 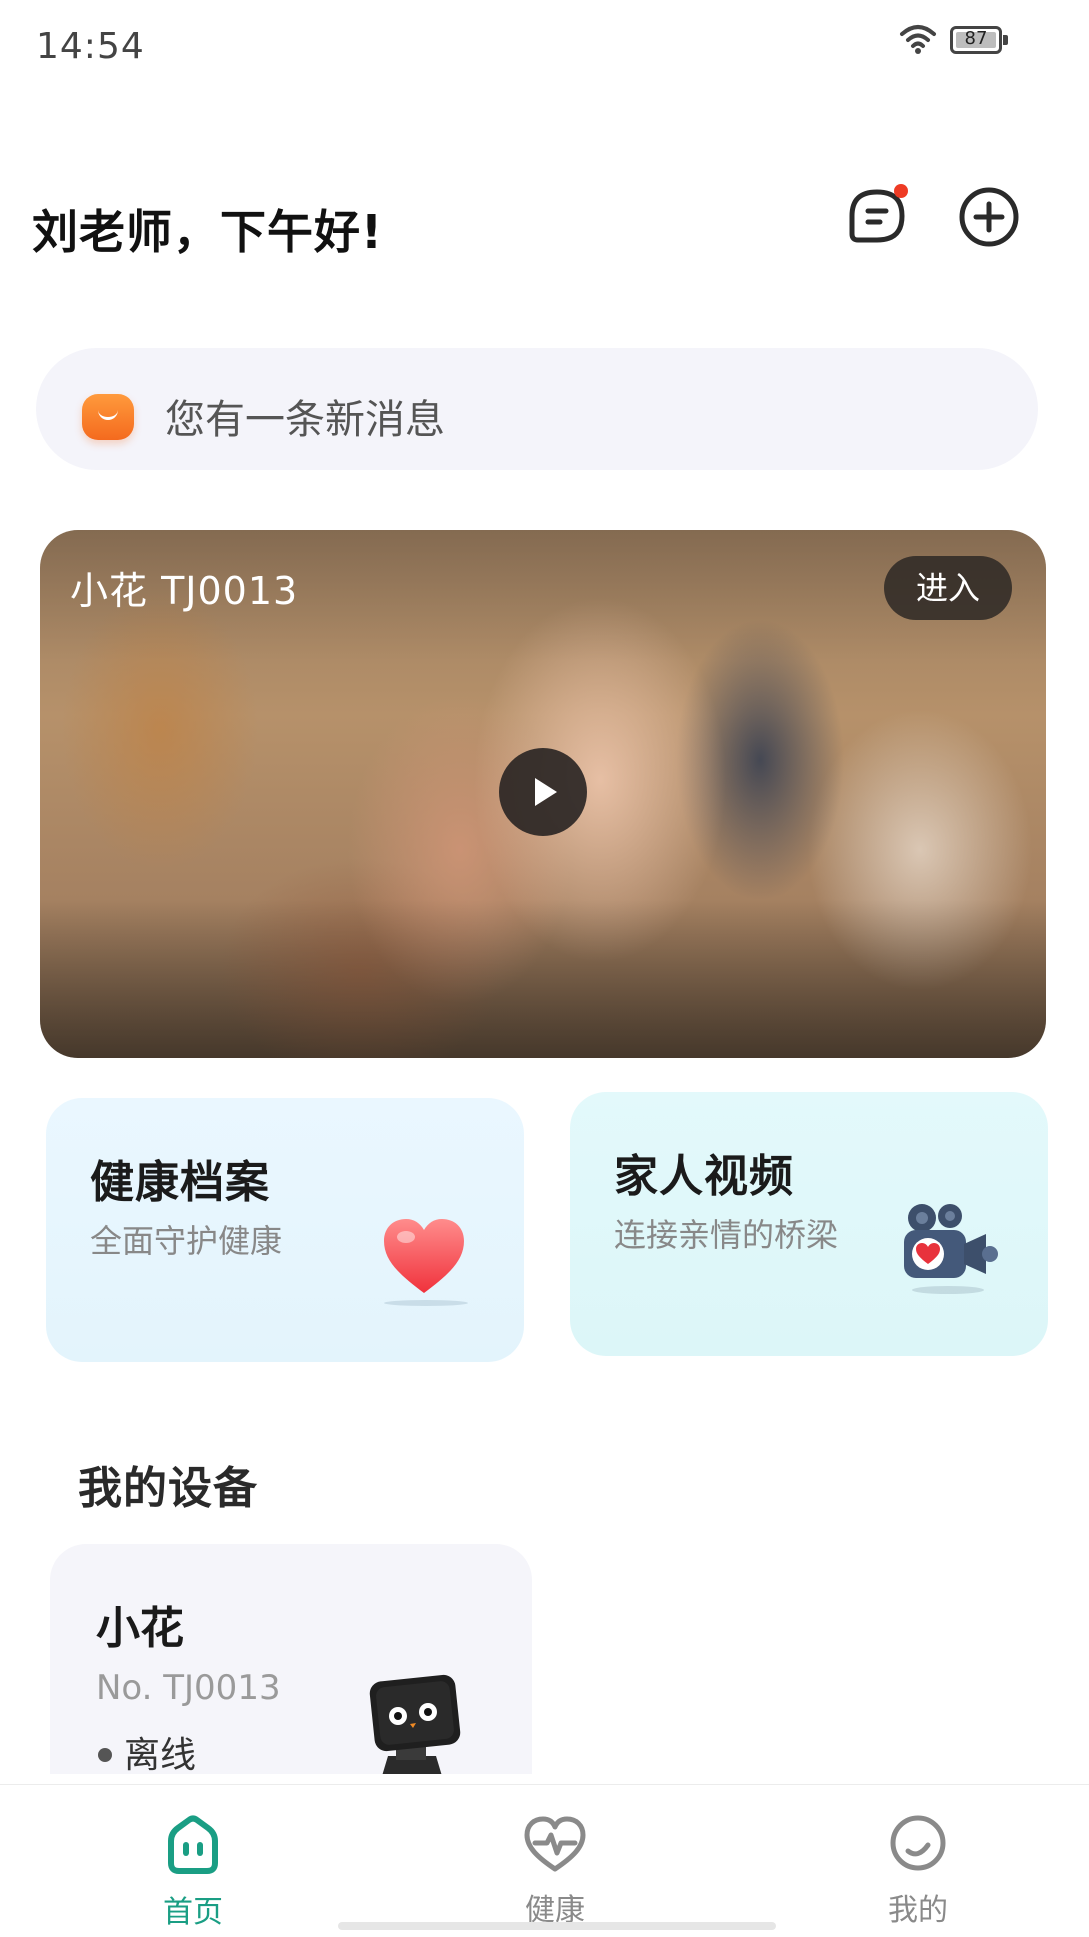 What do you see at coordinates (90, 46) in the screenshot?
I see `status-time: 14:54` at bounding box center [90, 46].